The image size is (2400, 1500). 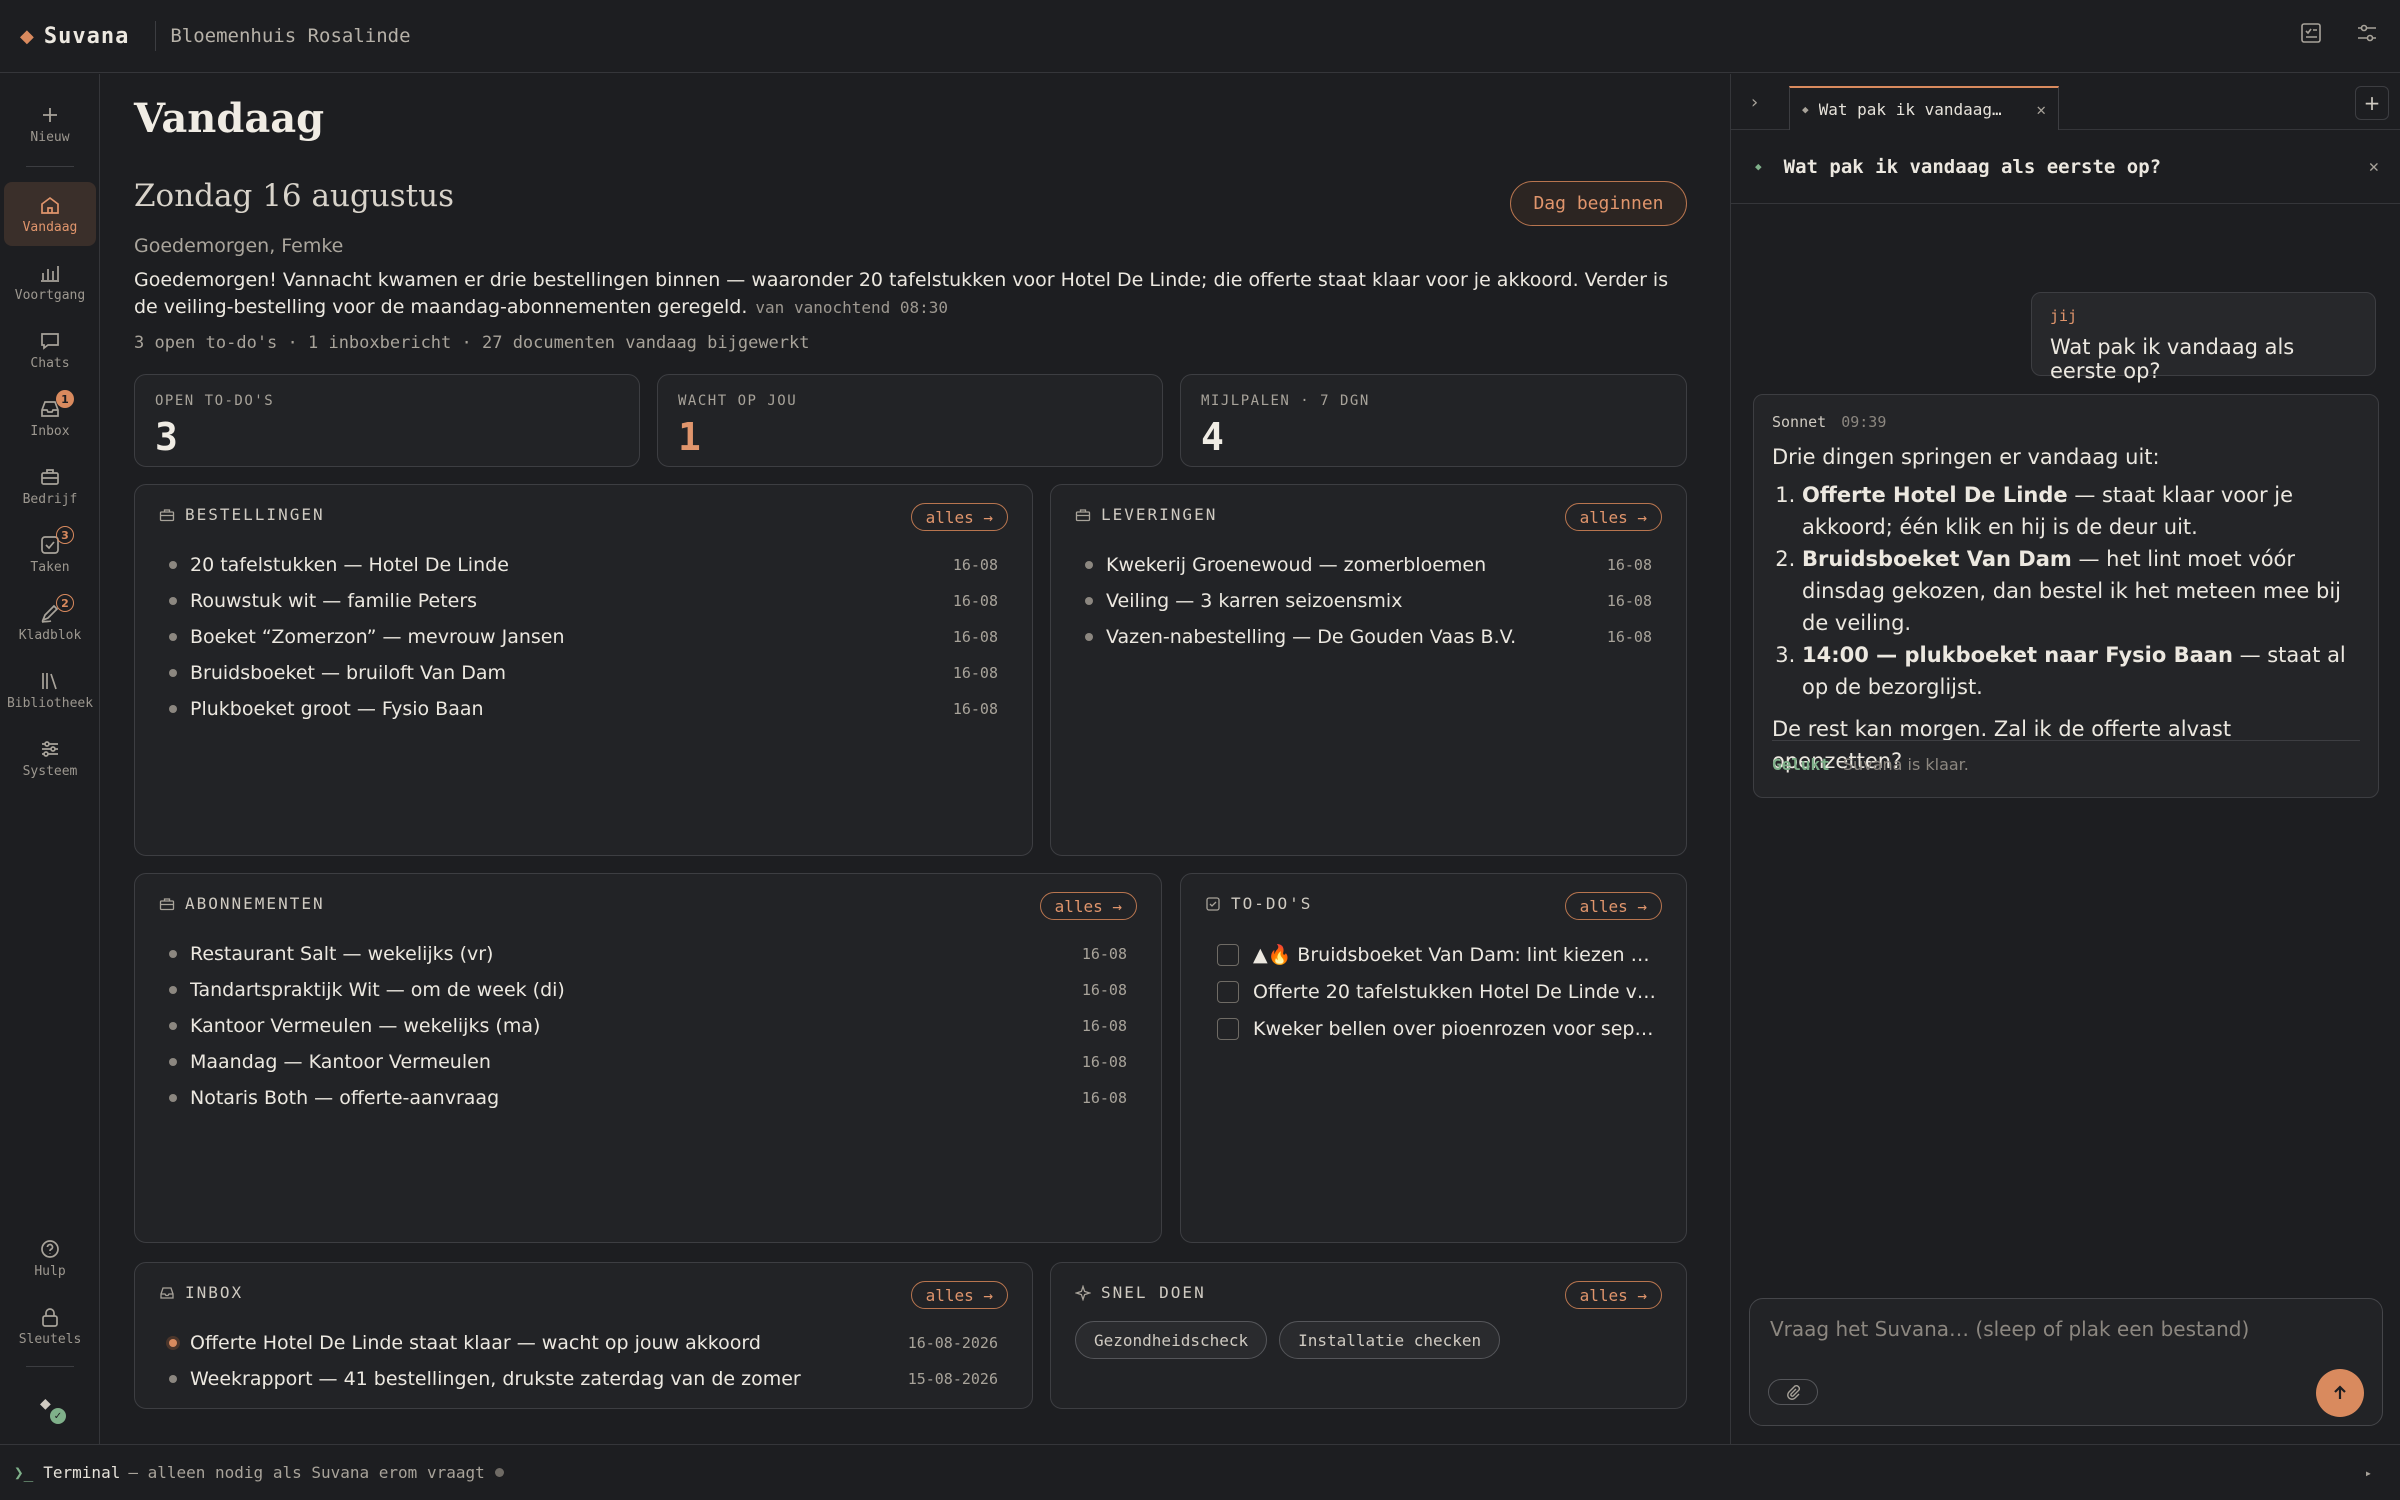 I want to click on workspace-name: Bloemenhuis Rosalinde, so click(x=290, y=36).